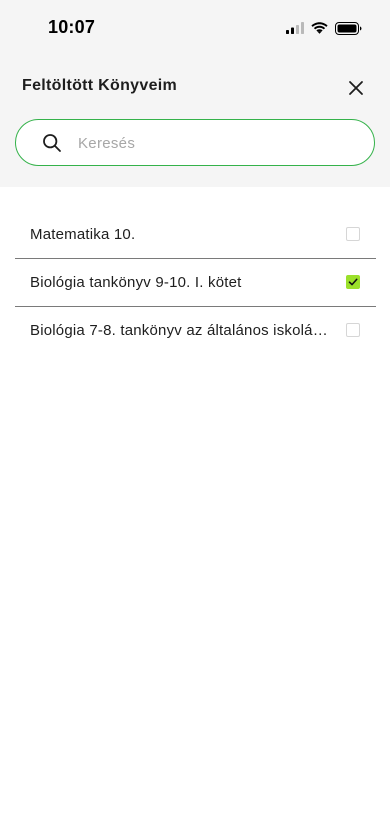 The image size is (390, 822). I want to click on close-icon, so click(356, 88).